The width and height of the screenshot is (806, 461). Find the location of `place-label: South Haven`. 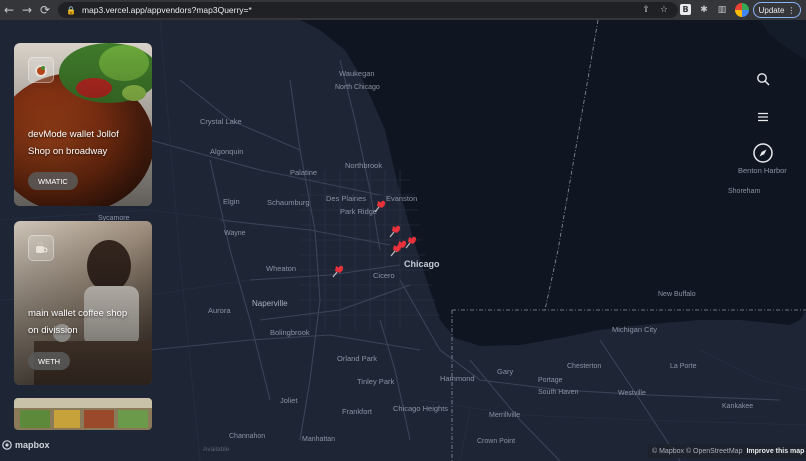

place-label: South Haven is located at coordinates (558, 392).